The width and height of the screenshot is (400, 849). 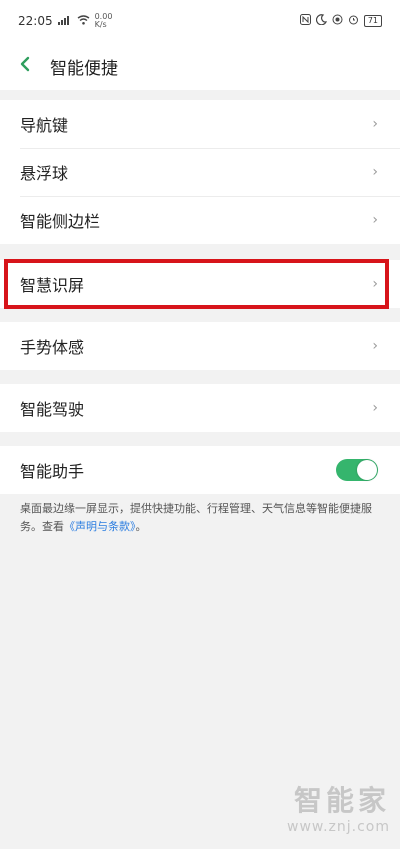 I want to click on assistant-toggle, so click(x=357, y=470).